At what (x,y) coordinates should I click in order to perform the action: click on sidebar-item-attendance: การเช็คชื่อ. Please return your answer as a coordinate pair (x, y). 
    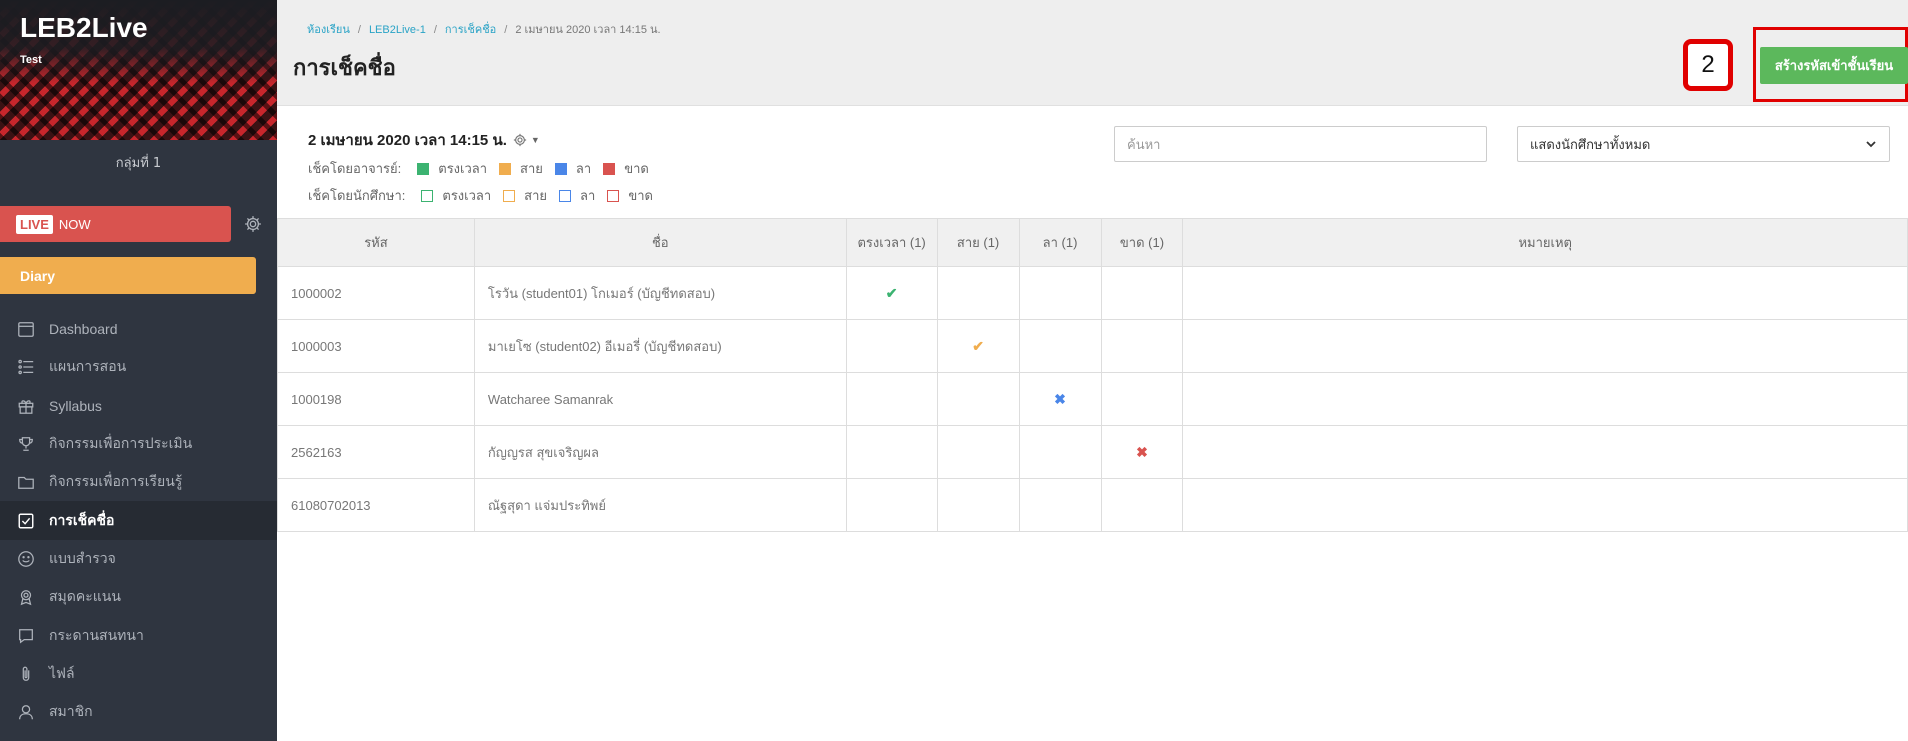
    Looking at the image, I should click on (138, 520).